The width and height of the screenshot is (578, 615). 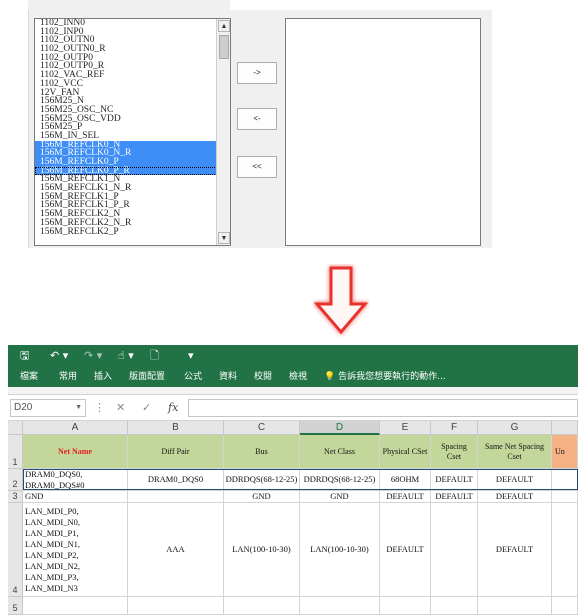 What do you see at coordinates (515, 497) in the screenshot?
I see `cell-g3: DEFAULT` at bounding box center [515, 497].